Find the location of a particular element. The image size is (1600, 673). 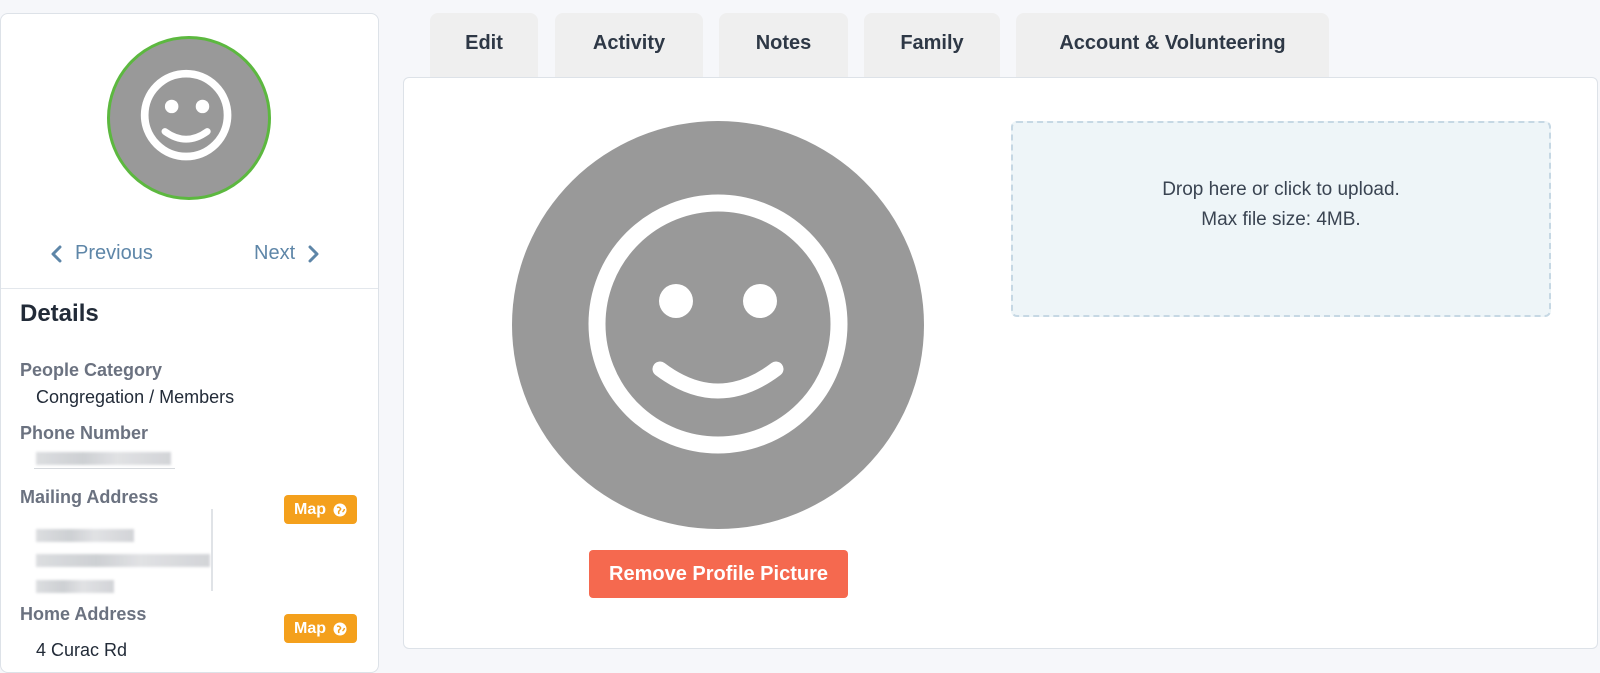

tab-label: Activity is located at coordinates (629, 42).